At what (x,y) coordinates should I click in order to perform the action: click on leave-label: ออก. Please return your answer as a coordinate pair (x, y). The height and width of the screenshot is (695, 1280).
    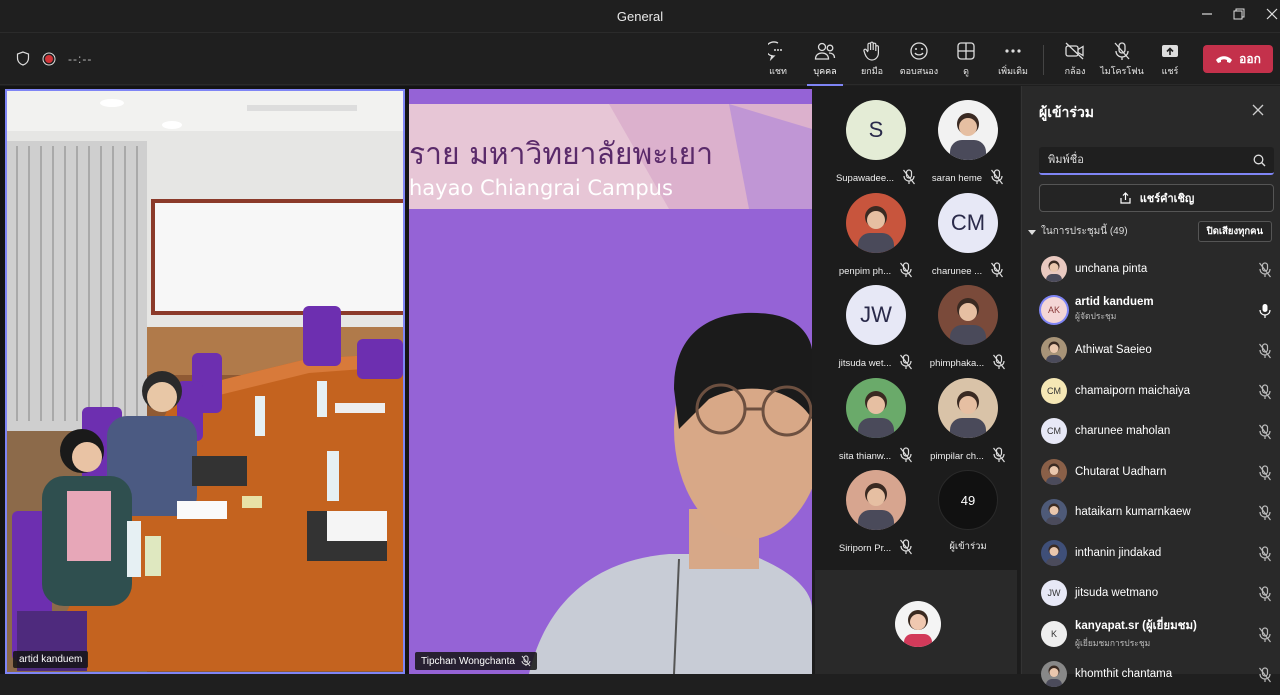
    Looking at the image, I should click on (1250, 58).